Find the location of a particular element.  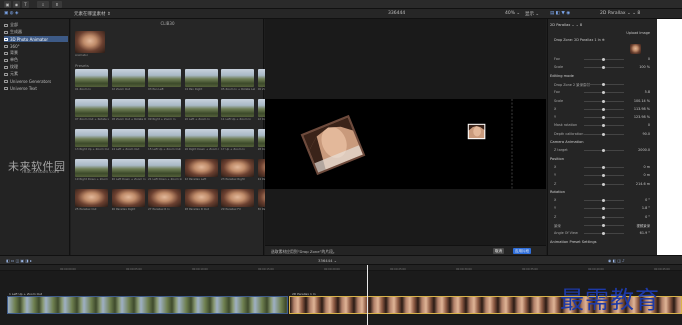

sidebar-item-360: 360° is located at coordinates (36, 46).